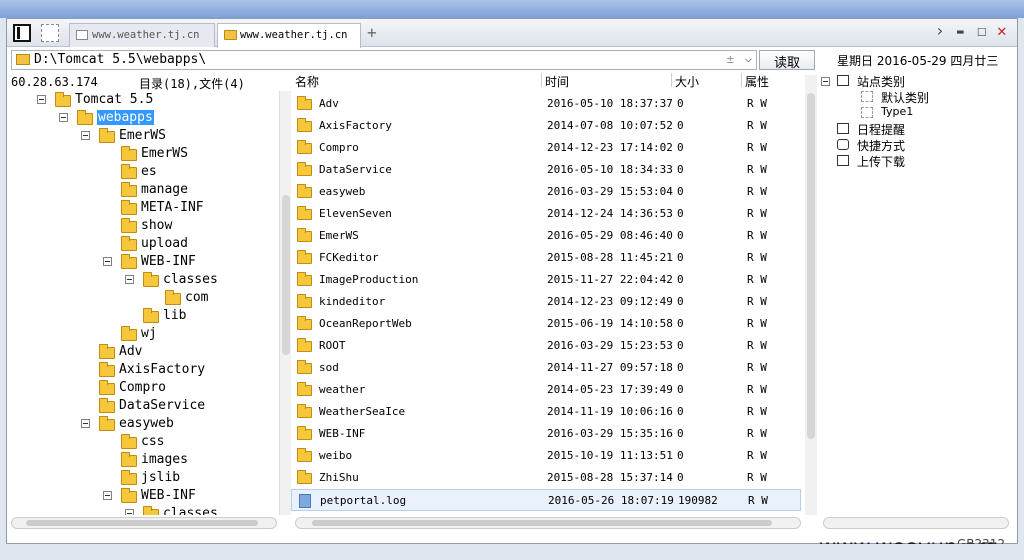  What do you see at coordinates (149, 171) in the screenshot?
I see `tree-node-label: es` at bounding box center [149, 171].